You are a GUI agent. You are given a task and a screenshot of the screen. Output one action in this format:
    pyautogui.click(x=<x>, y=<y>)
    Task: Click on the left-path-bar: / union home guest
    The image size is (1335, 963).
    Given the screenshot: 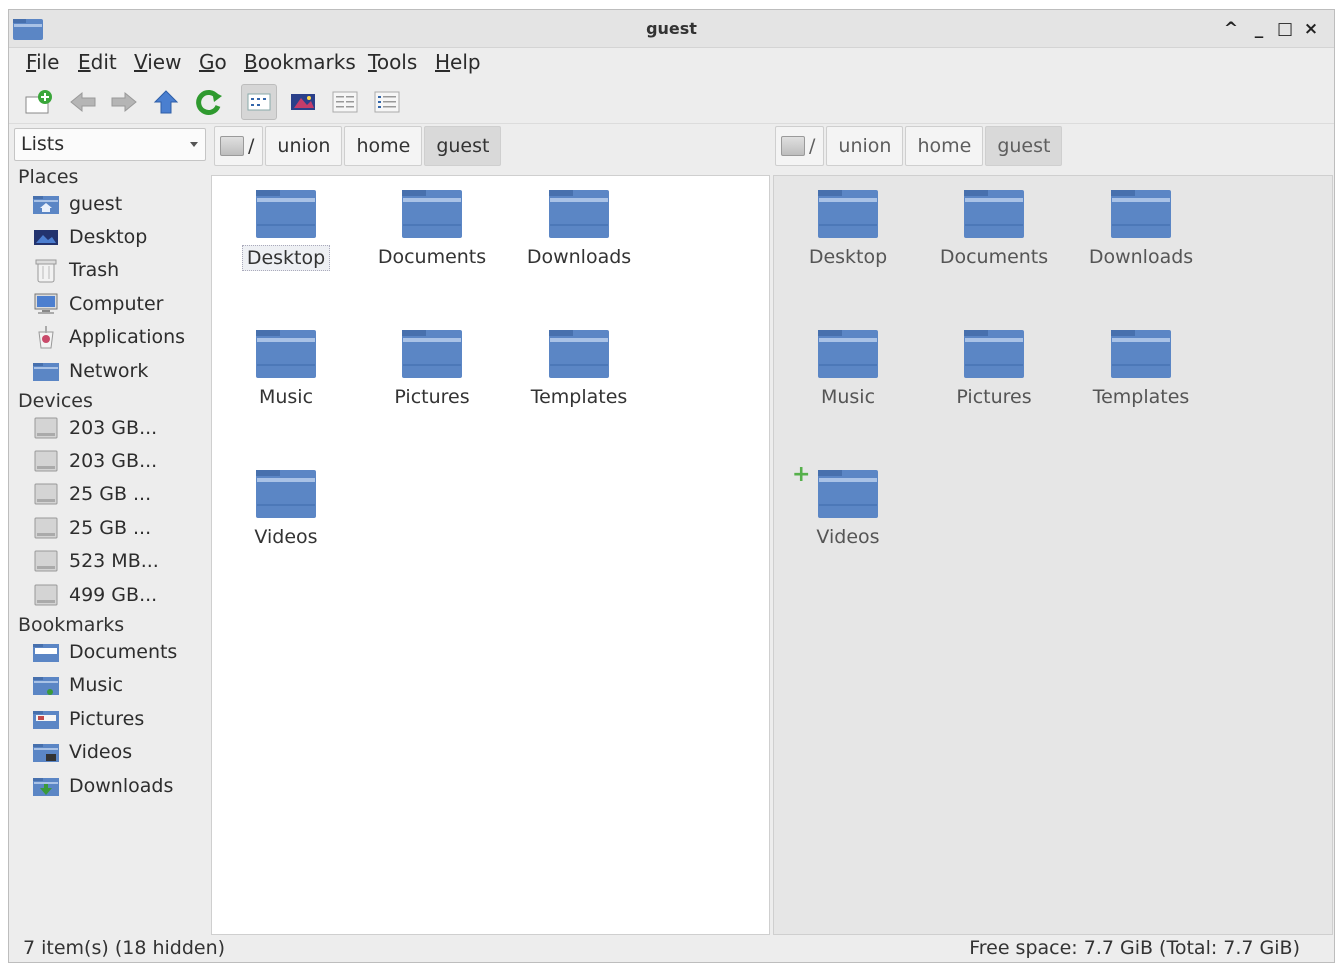 What is the action you would take?
    pyautogui.click(x=358, y=146)
    